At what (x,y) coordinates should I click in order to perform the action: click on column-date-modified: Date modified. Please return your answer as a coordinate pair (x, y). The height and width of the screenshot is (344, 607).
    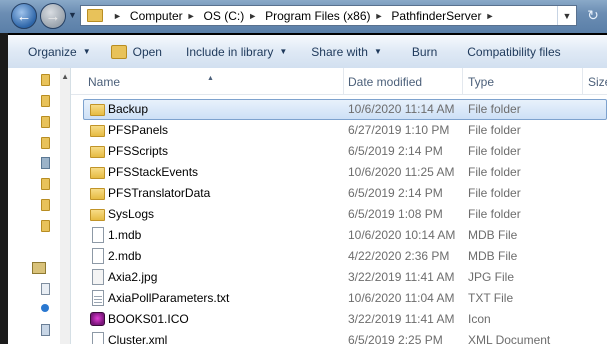
    Looking at the image, I should click on (385, 82).